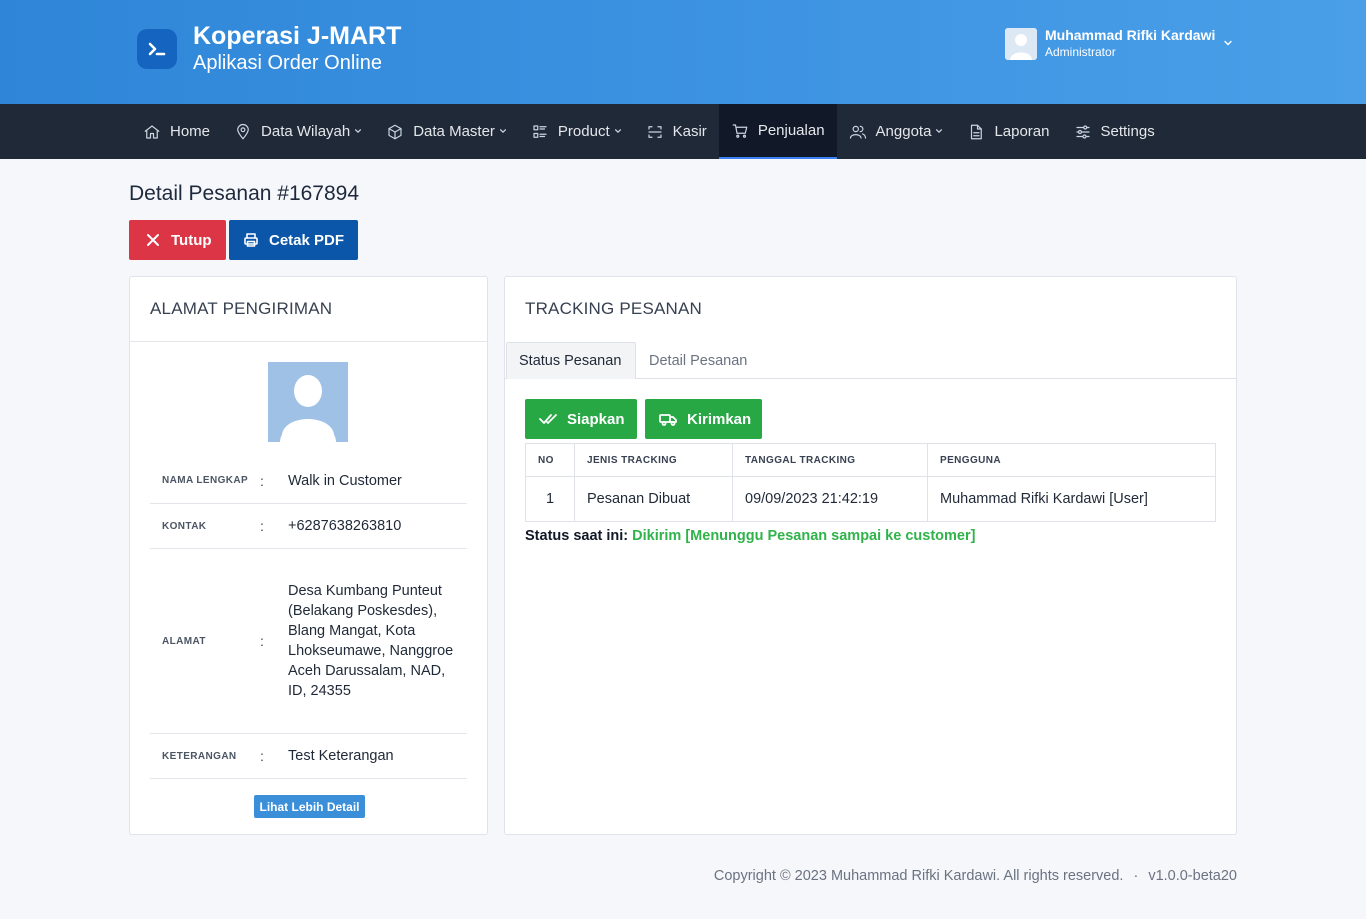 The width and height of the screenshot is (1366, 919). What do you see at coordinates (1071, 499) in the screenshot?
I see `cell-user: Muhammad Rifki Kardawi [User]` at bounding box center [1071, 499].